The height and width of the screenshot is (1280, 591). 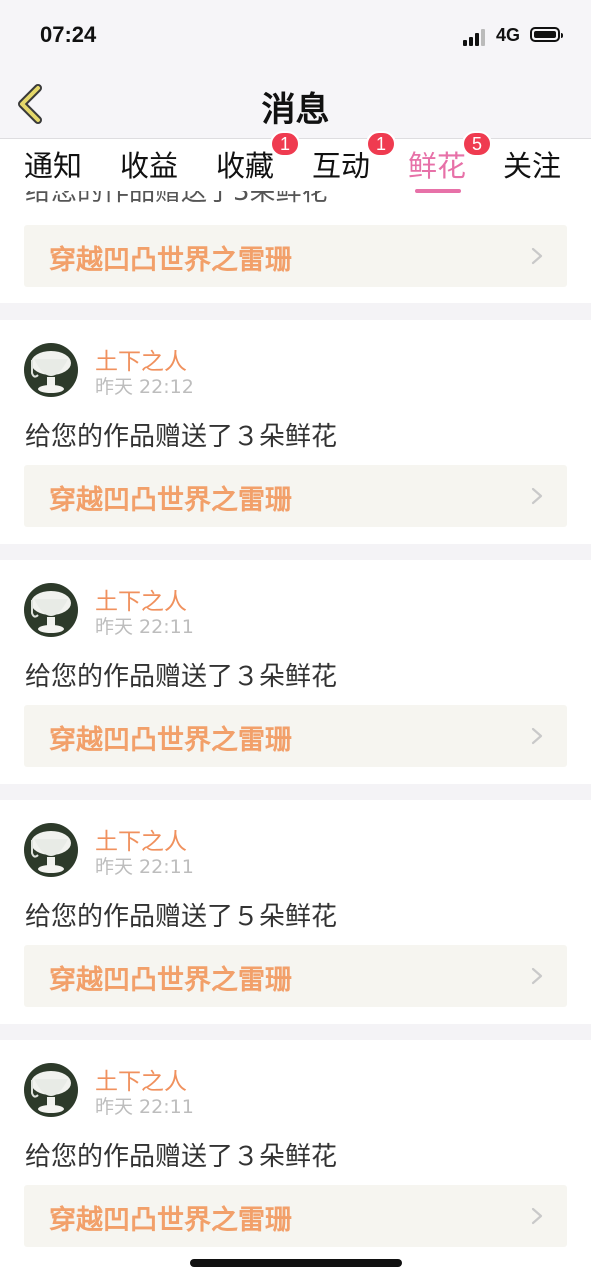 What do you see at coordinates (546, 34) in the screenshot?
I see `battery-icon` at bounding box center [546, 34].